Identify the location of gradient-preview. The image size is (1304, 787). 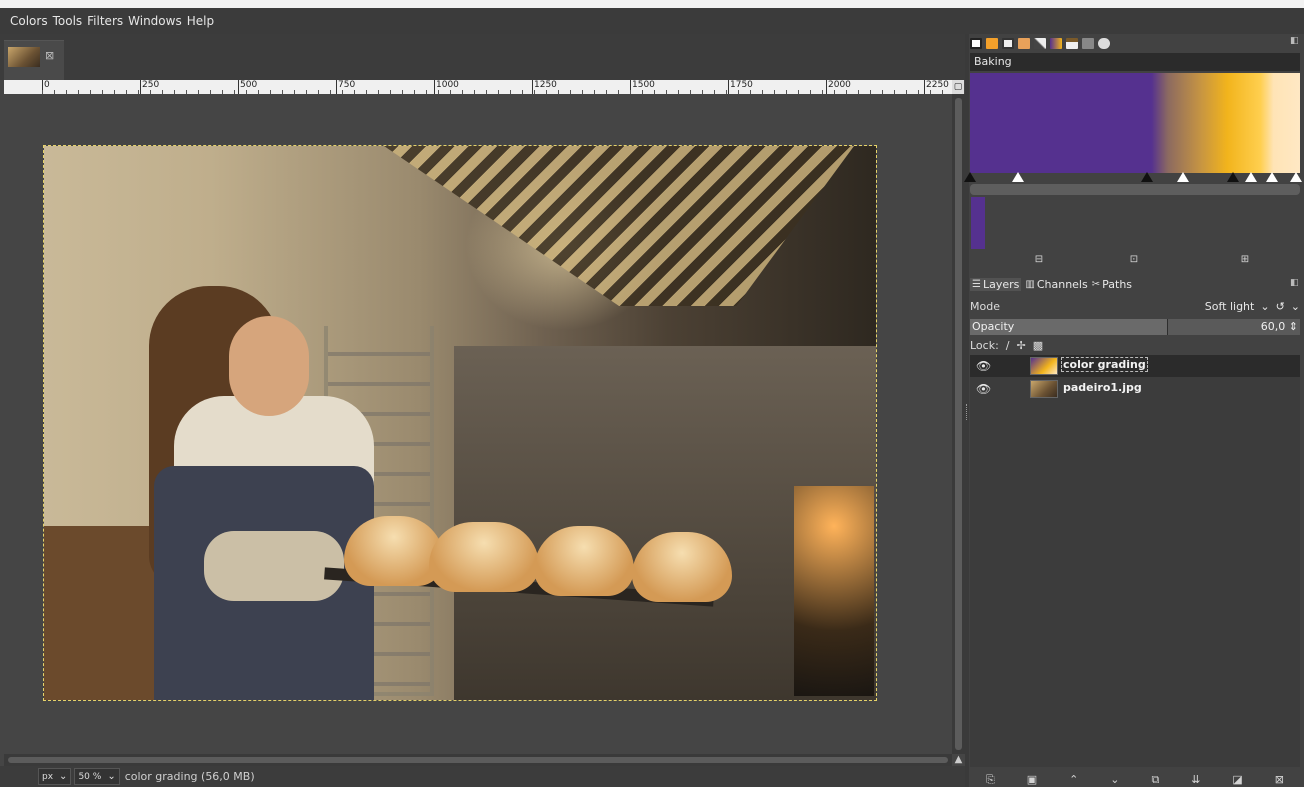
(1135, 123).